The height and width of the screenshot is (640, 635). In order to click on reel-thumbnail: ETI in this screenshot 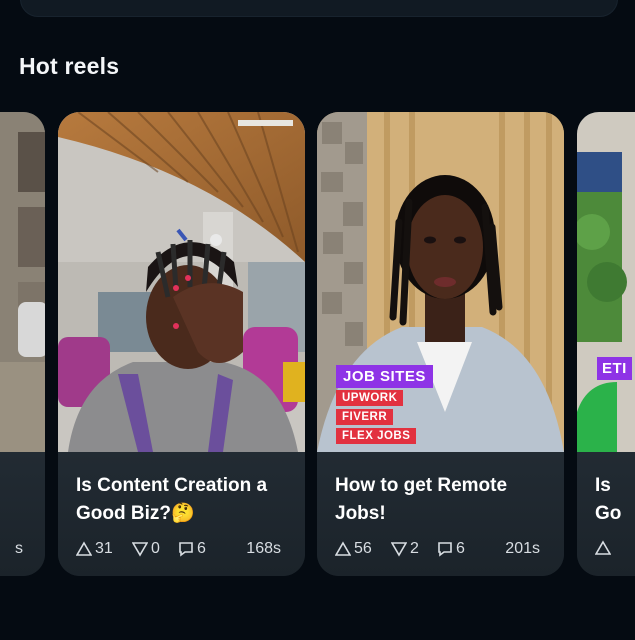, I will do `click(606, 282)`.